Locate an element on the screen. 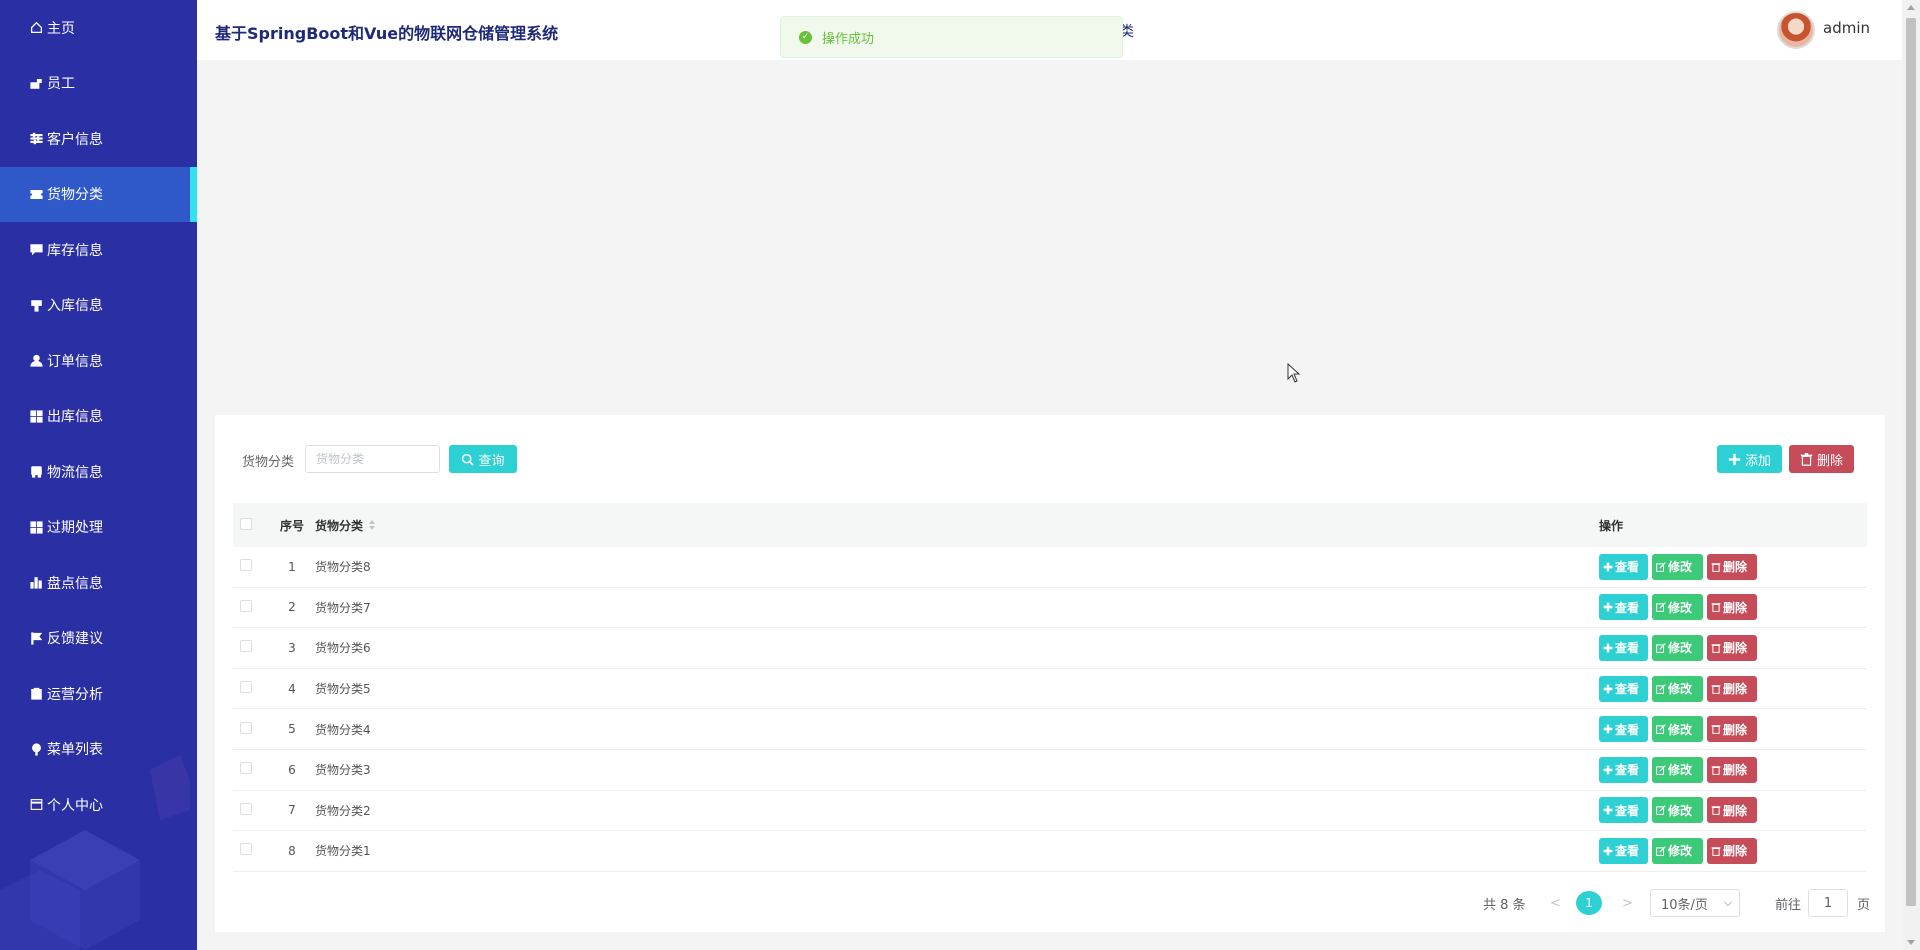  query-button: 查询 is located at coordinates (483, 459).